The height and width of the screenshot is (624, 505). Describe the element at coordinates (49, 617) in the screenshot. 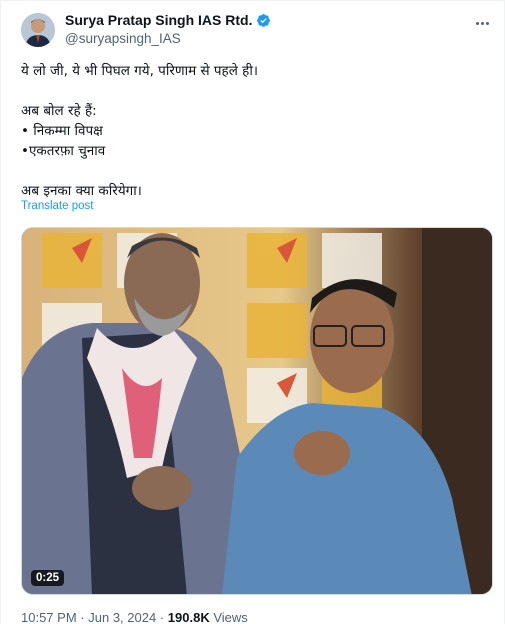

I see `post-time: 10:57 PM` at that location.